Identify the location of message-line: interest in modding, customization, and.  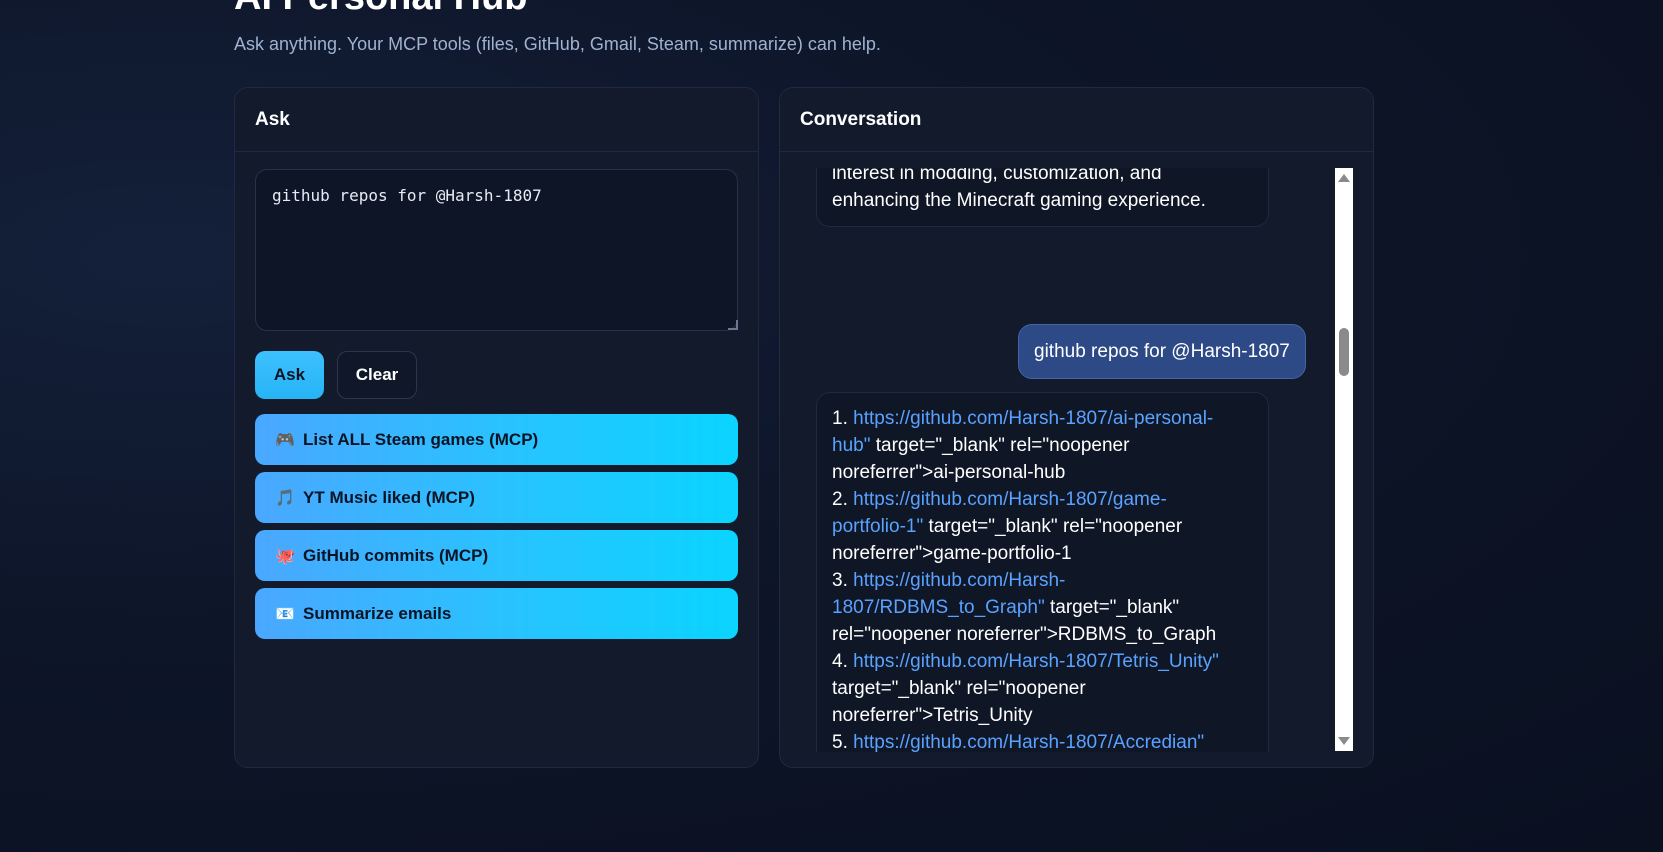
(997, 176).